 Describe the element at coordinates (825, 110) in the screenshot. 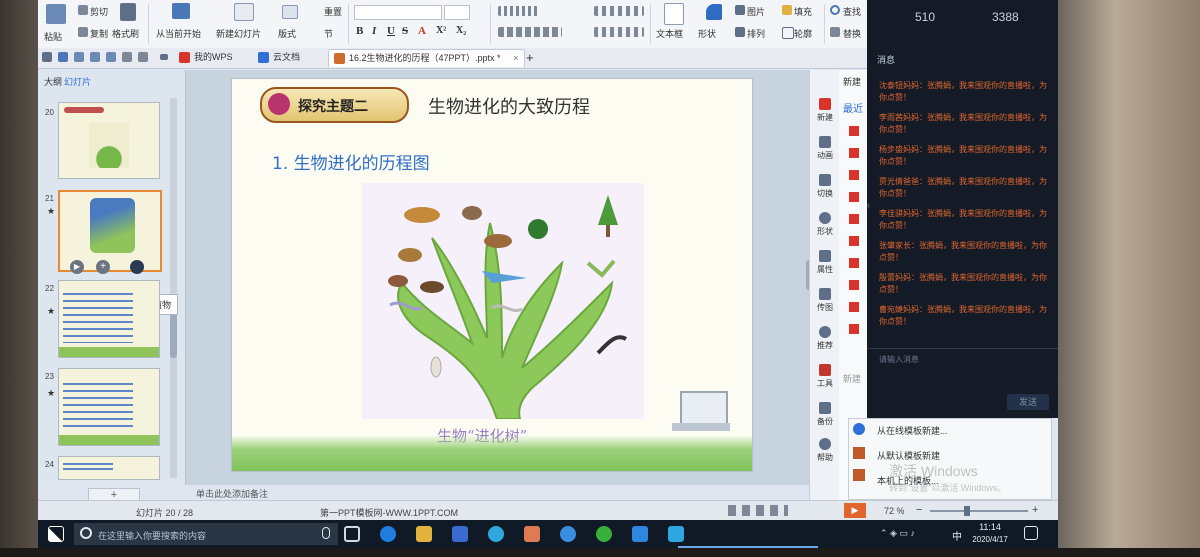

I see `new-tool: 新建` at that location.